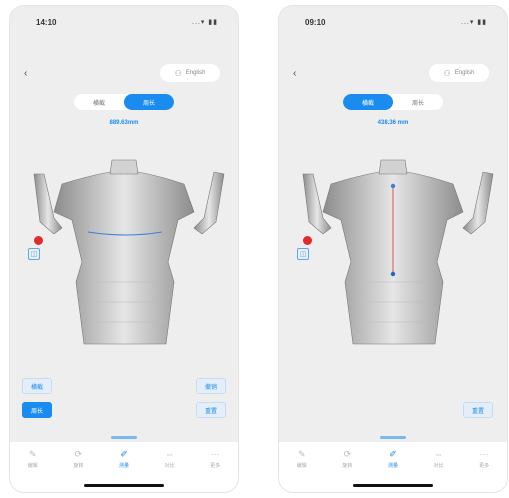  I want to click on status-time: 09:10, so click(315, 22).